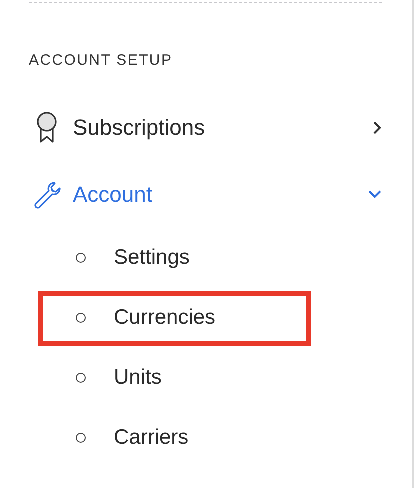 The image size is (414, 488). I want to click on nav-item: Account, so click(207, 195).